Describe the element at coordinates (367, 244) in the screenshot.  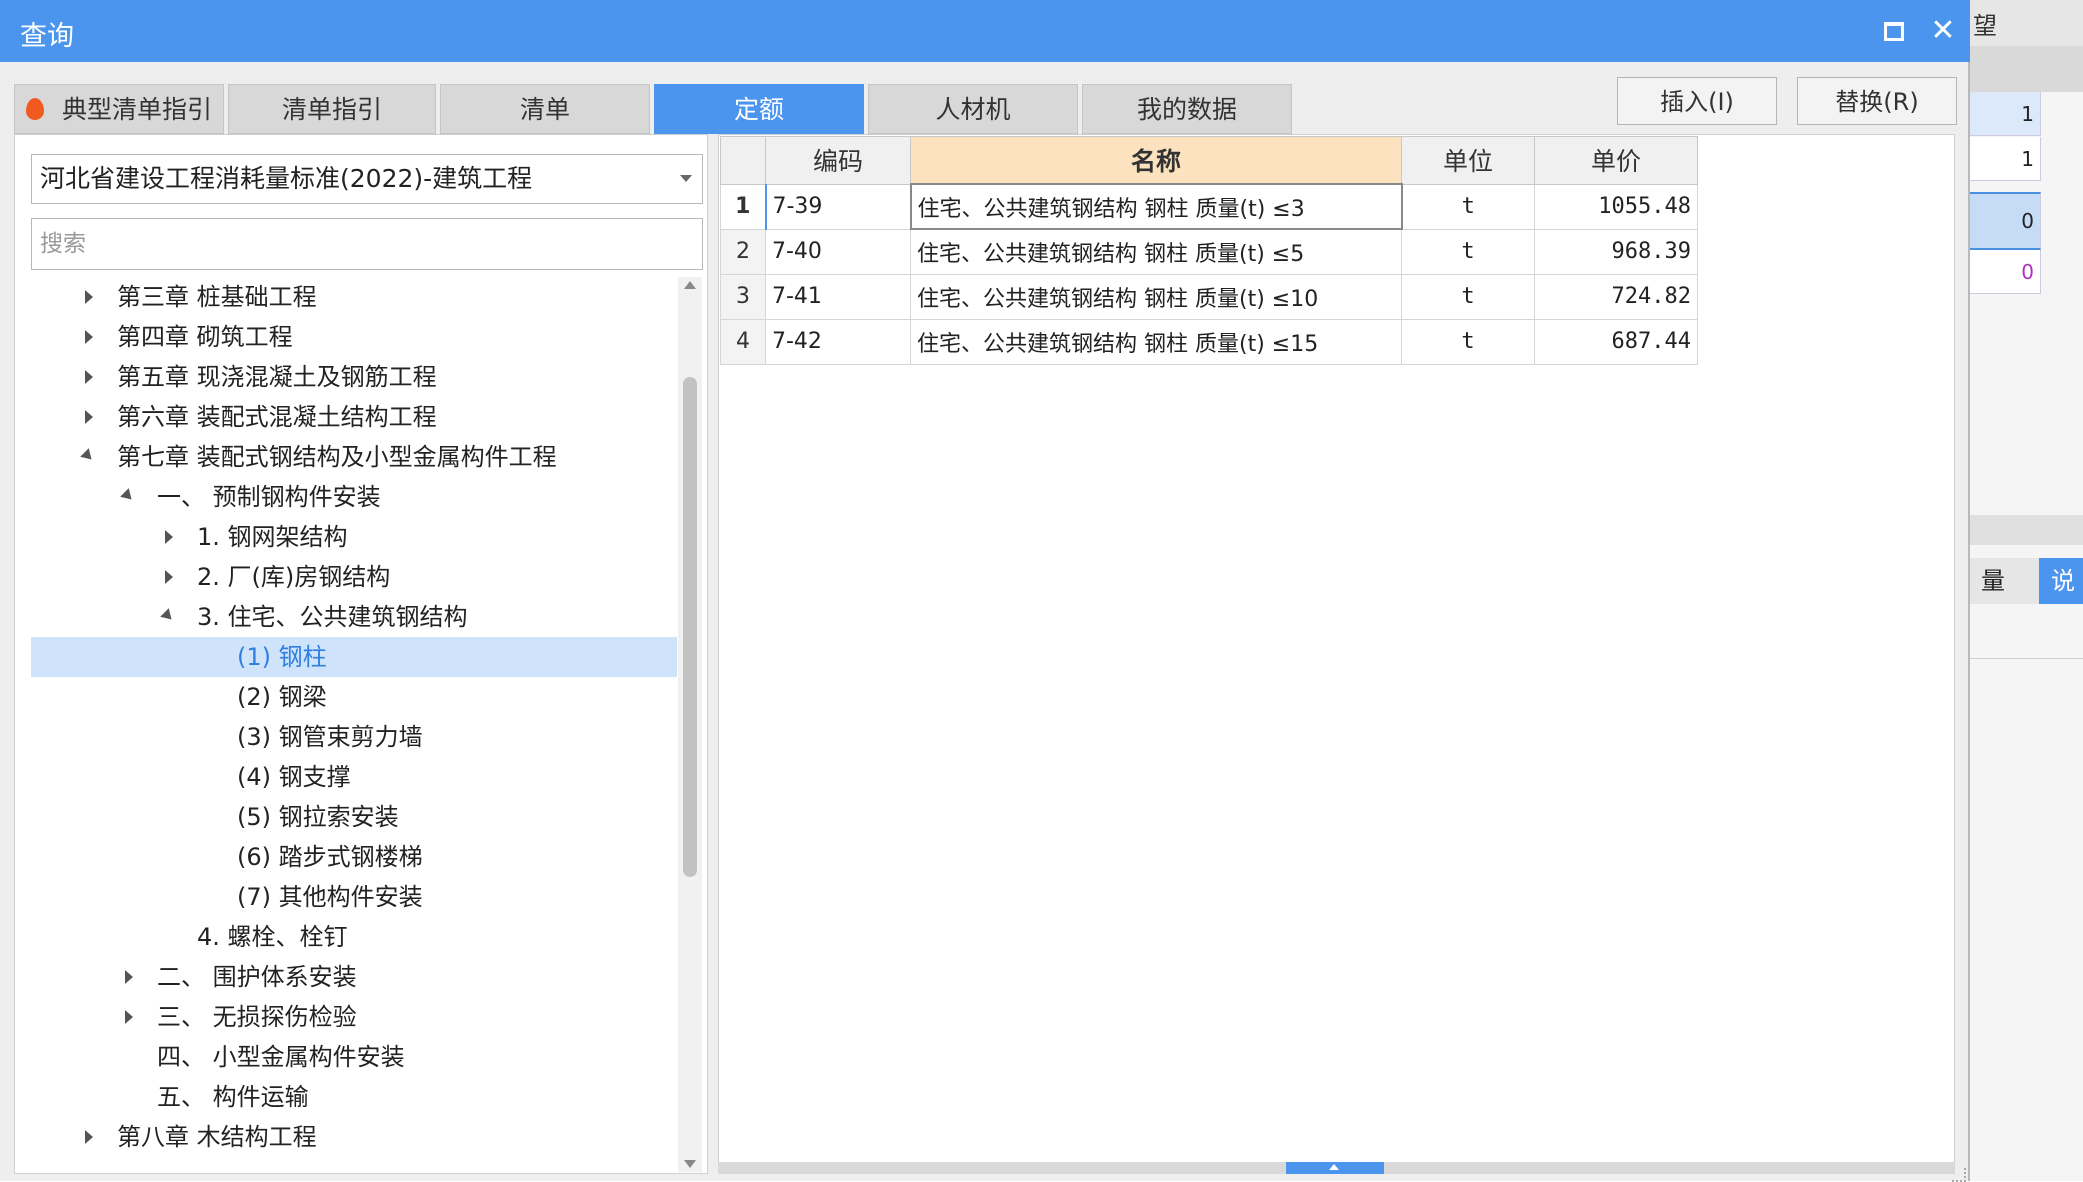
I see `search-input` at that location.